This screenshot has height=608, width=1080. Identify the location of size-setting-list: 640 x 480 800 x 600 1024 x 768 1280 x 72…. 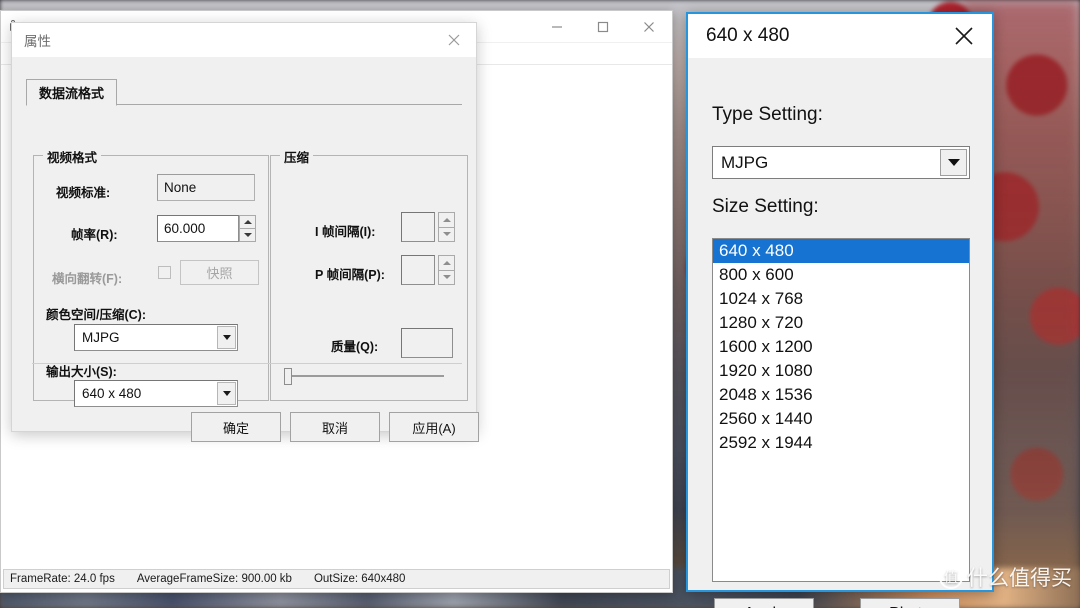
(841, 410).